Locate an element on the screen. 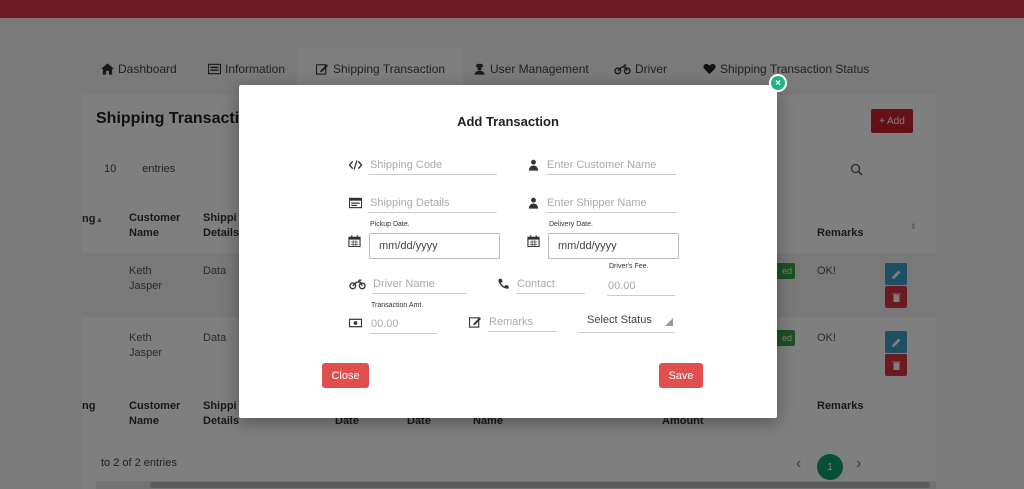  select-caret-icon is located at coordinates (669, 322).